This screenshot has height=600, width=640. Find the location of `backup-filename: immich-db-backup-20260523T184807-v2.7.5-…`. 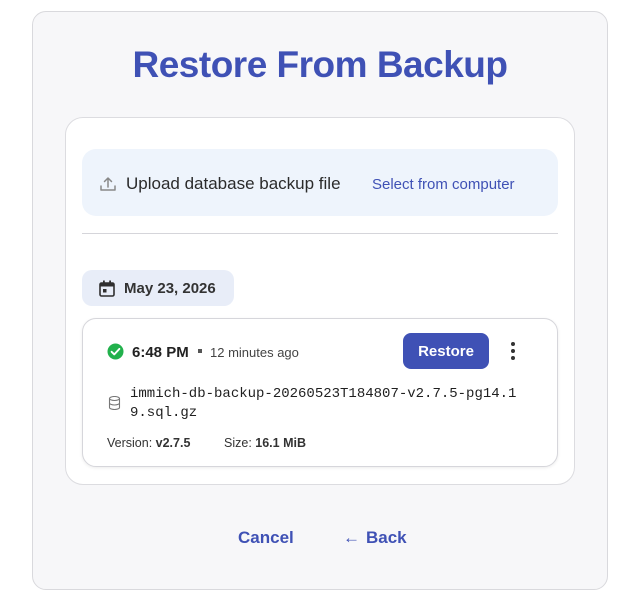

backup-filename: immich-db-backup-20260523T184807-v2.7.5-… is located at coordinates (323, 403).